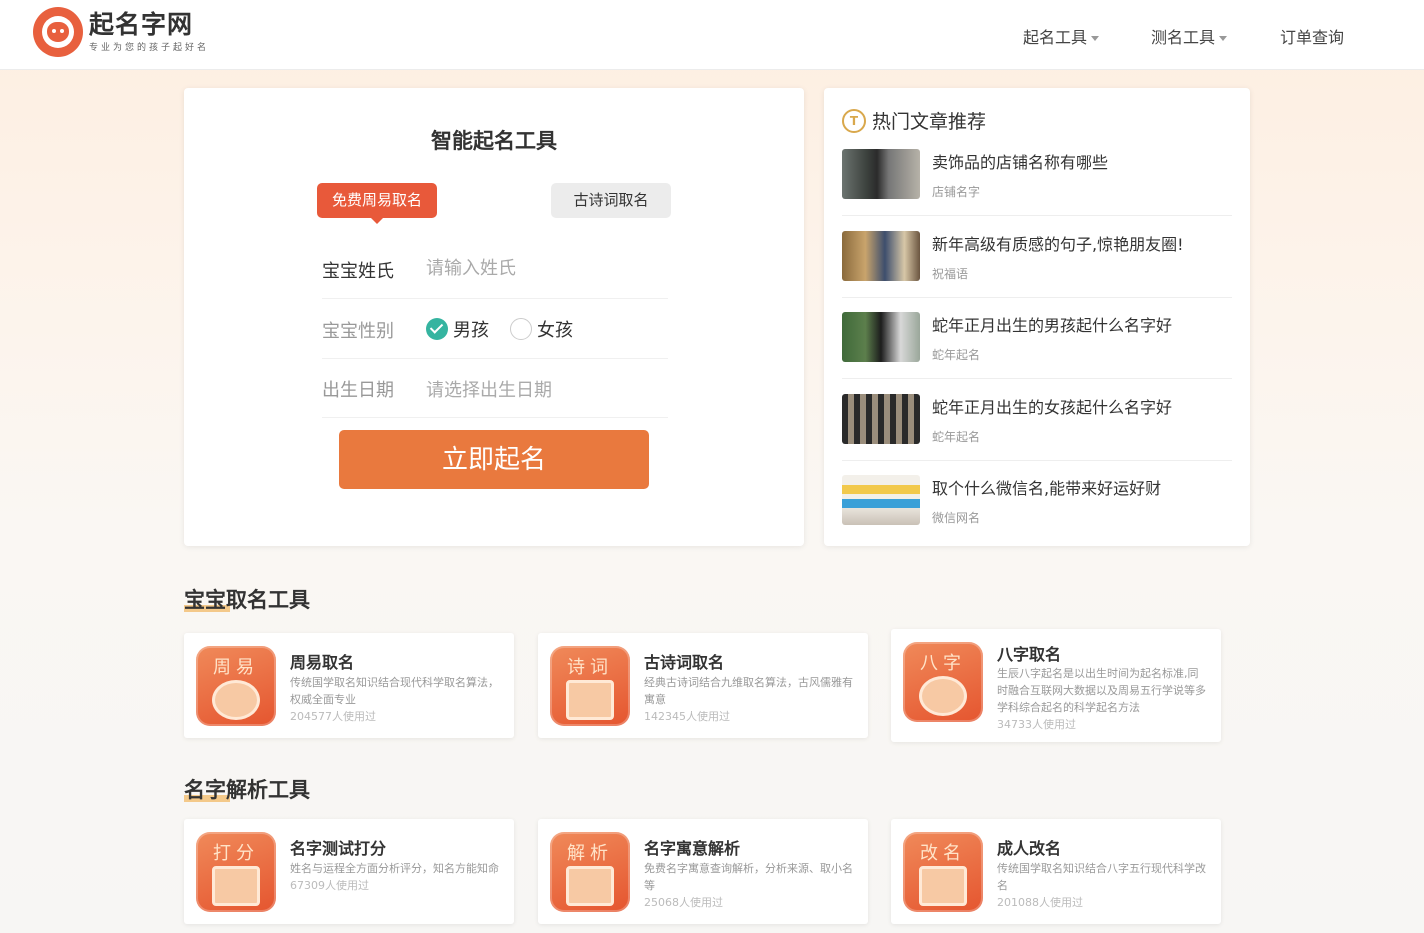 The image size is (1424, 933). I want to click on article-item: 蛇年正月出生的男孩起什么名字好 蛇年起名, so click(1037, 353).